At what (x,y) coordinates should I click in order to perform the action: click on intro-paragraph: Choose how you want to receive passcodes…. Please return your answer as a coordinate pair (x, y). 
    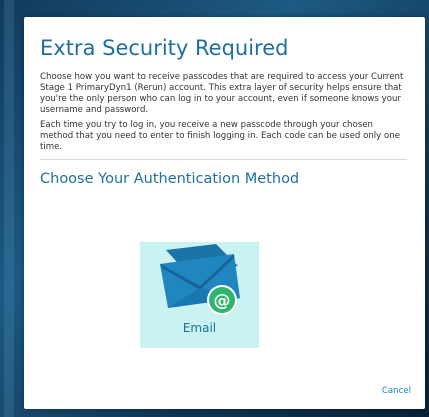
    Looking at the image, I should click on (222, 93).